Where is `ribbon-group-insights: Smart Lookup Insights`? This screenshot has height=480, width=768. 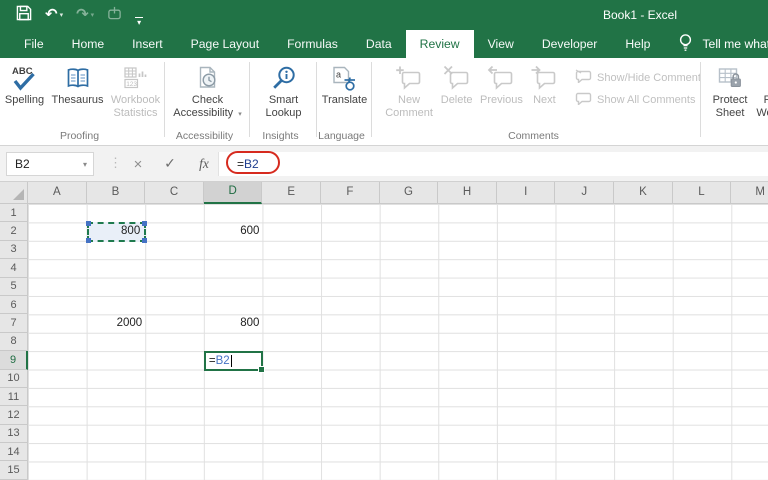
ribbon-group-insights: Smart Lookup Insights is located at coordinates (283, 101).